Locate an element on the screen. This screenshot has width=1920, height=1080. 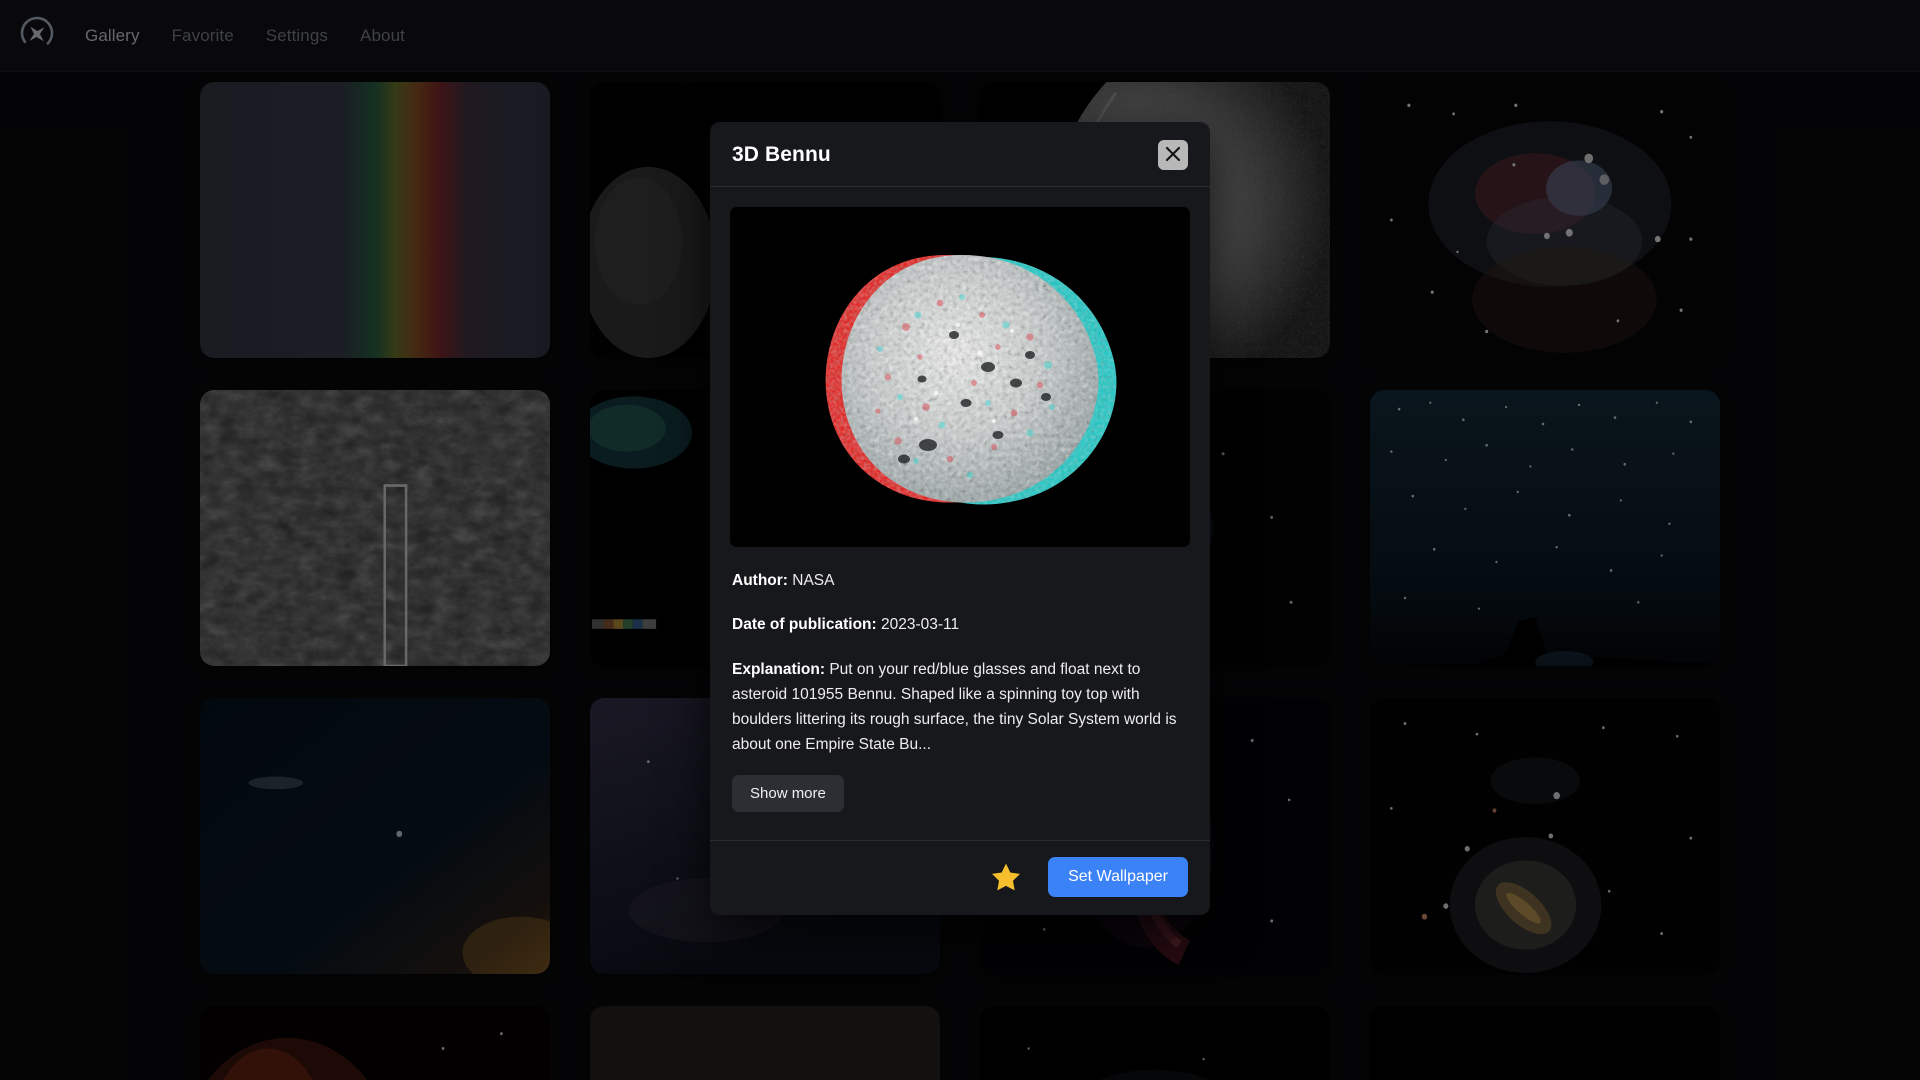
author-value: NASA is located at coordinates (813, 580).